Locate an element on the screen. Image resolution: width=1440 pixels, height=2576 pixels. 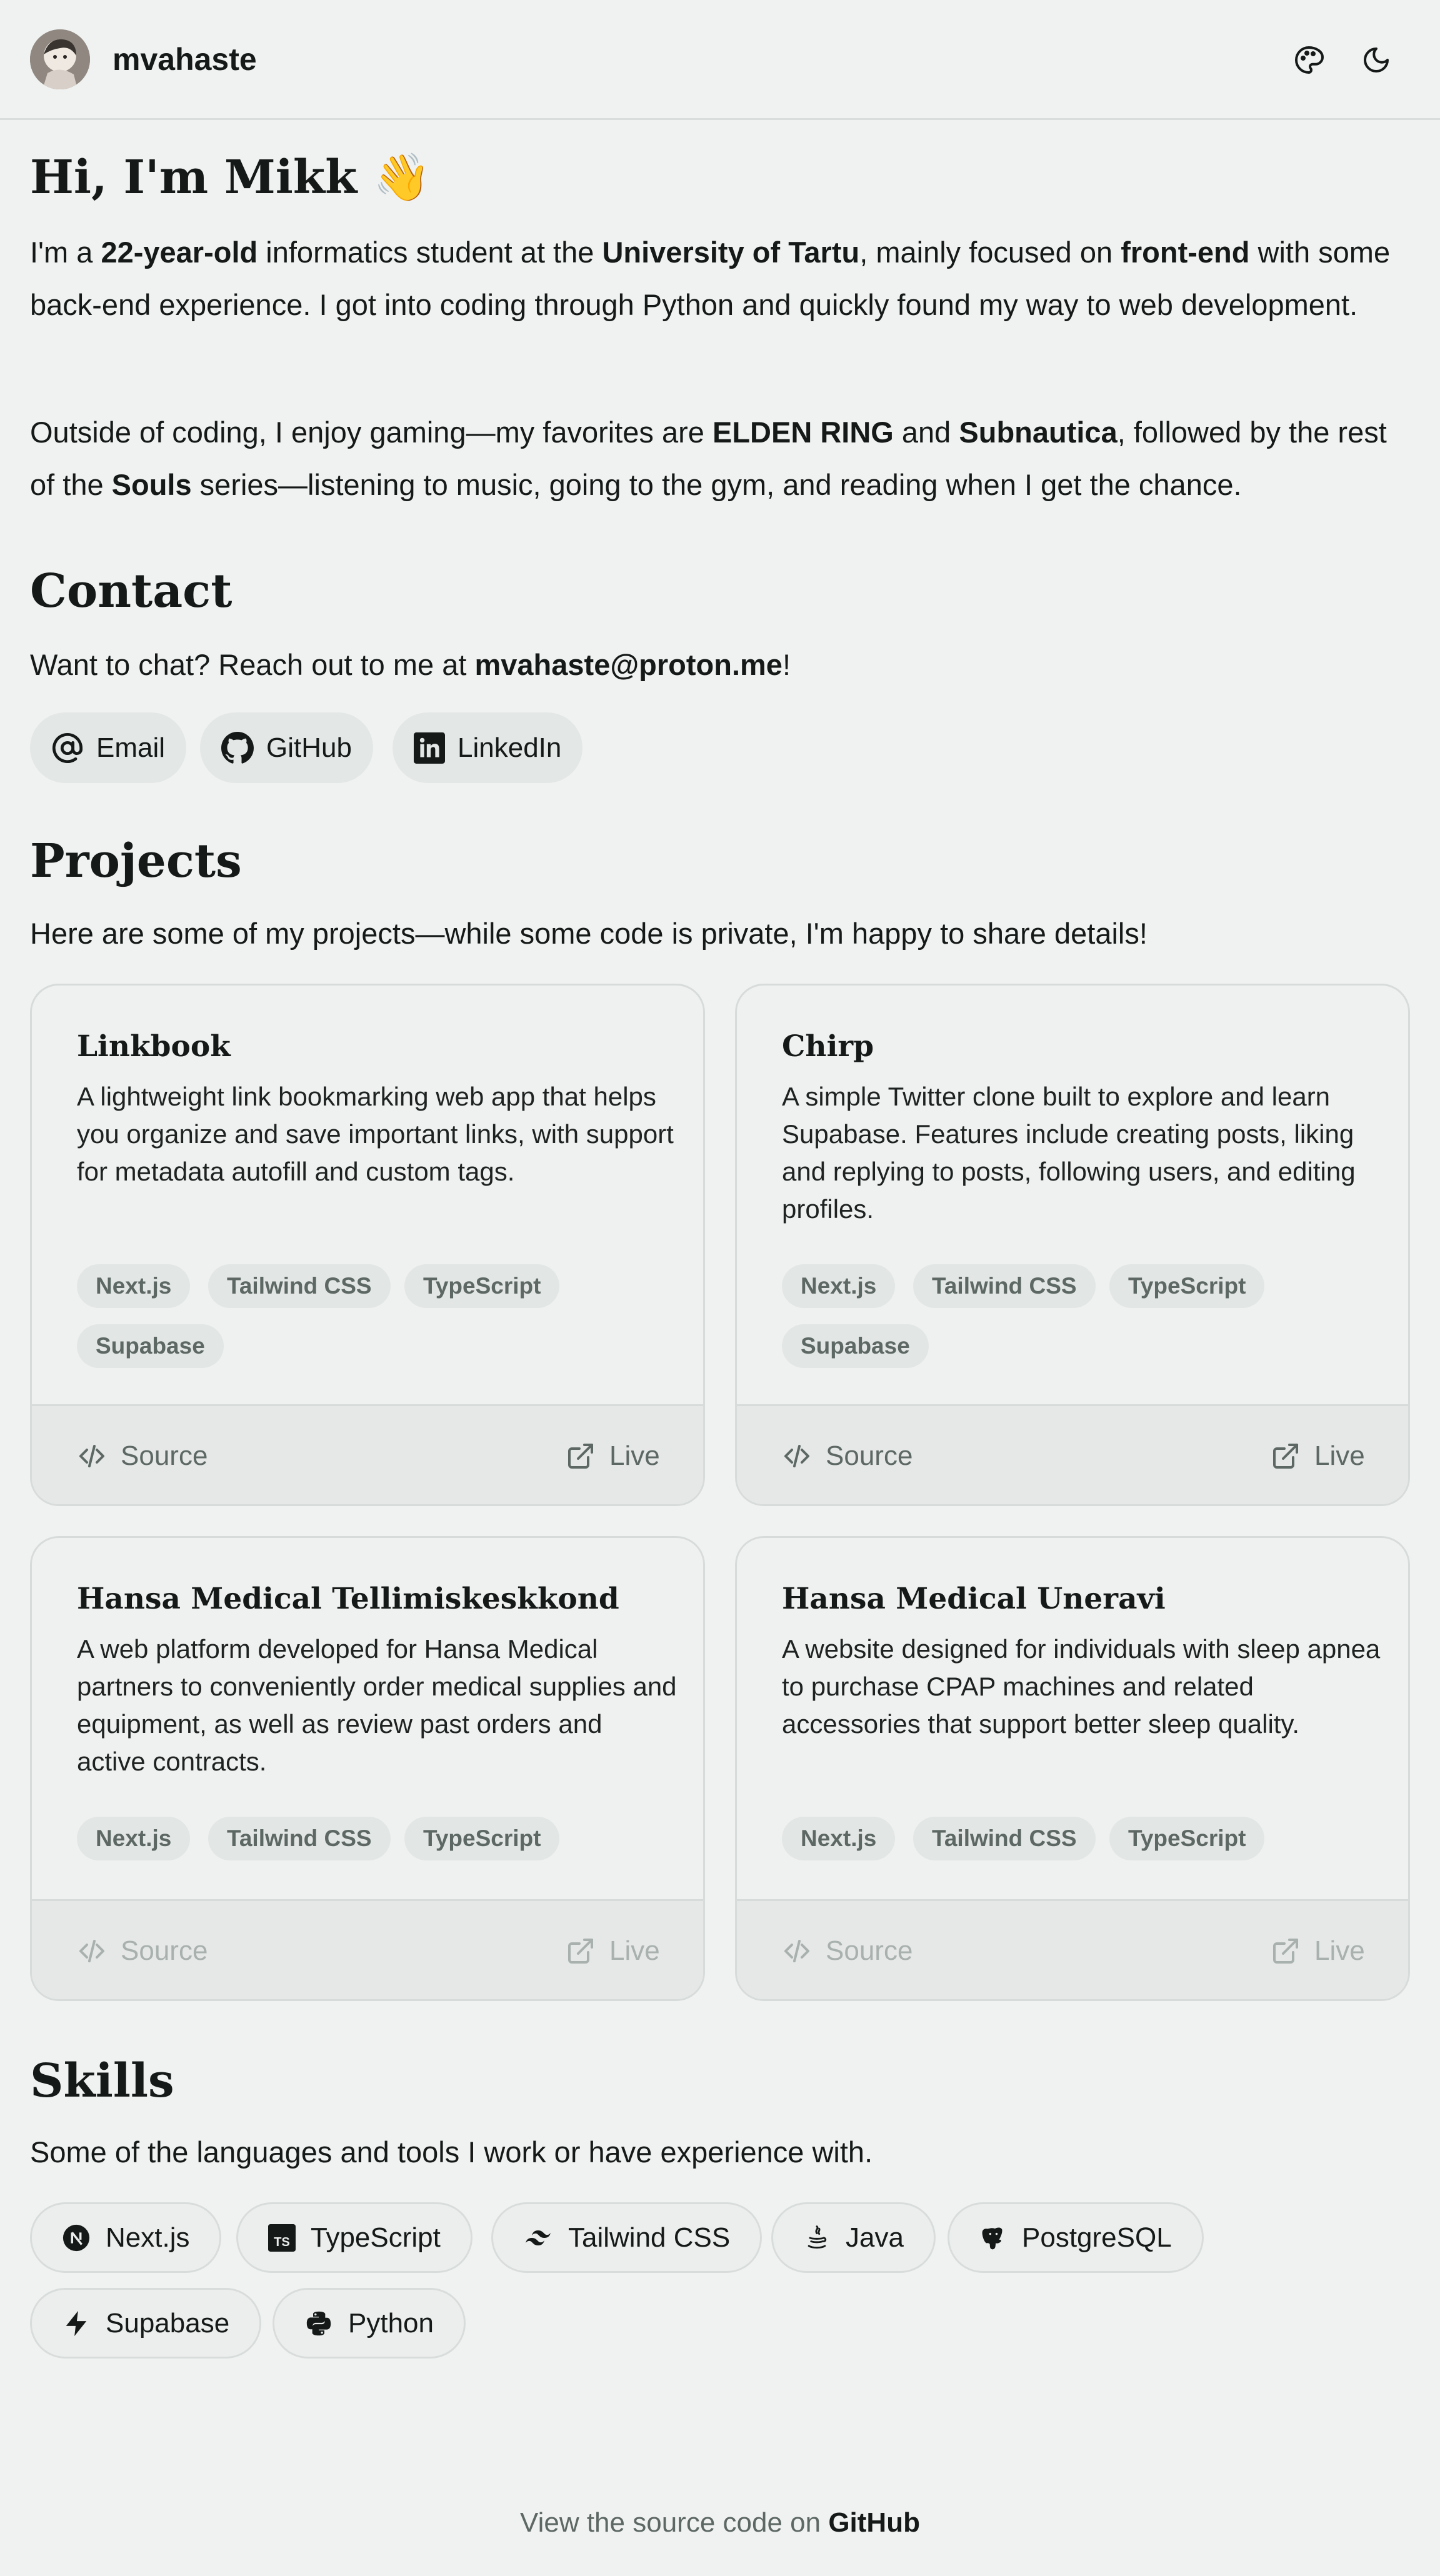
site-brand: mvahaste is located at coordinates (184, 59).